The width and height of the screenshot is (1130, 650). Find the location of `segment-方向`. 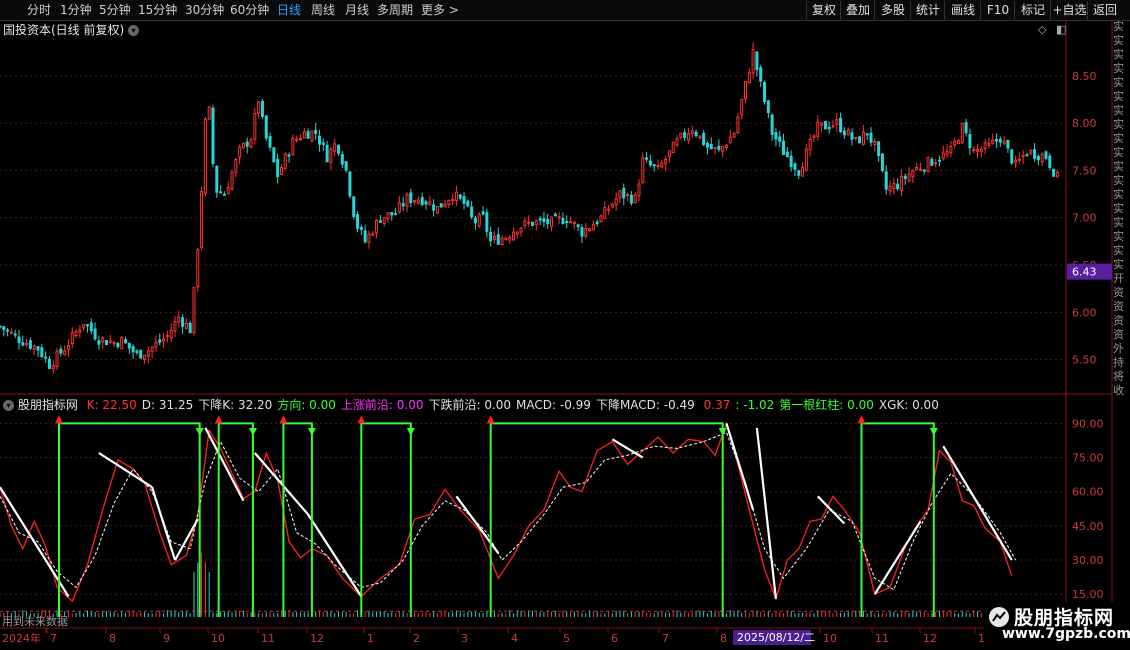

segment-方向 is located at coordinates (235, 519).